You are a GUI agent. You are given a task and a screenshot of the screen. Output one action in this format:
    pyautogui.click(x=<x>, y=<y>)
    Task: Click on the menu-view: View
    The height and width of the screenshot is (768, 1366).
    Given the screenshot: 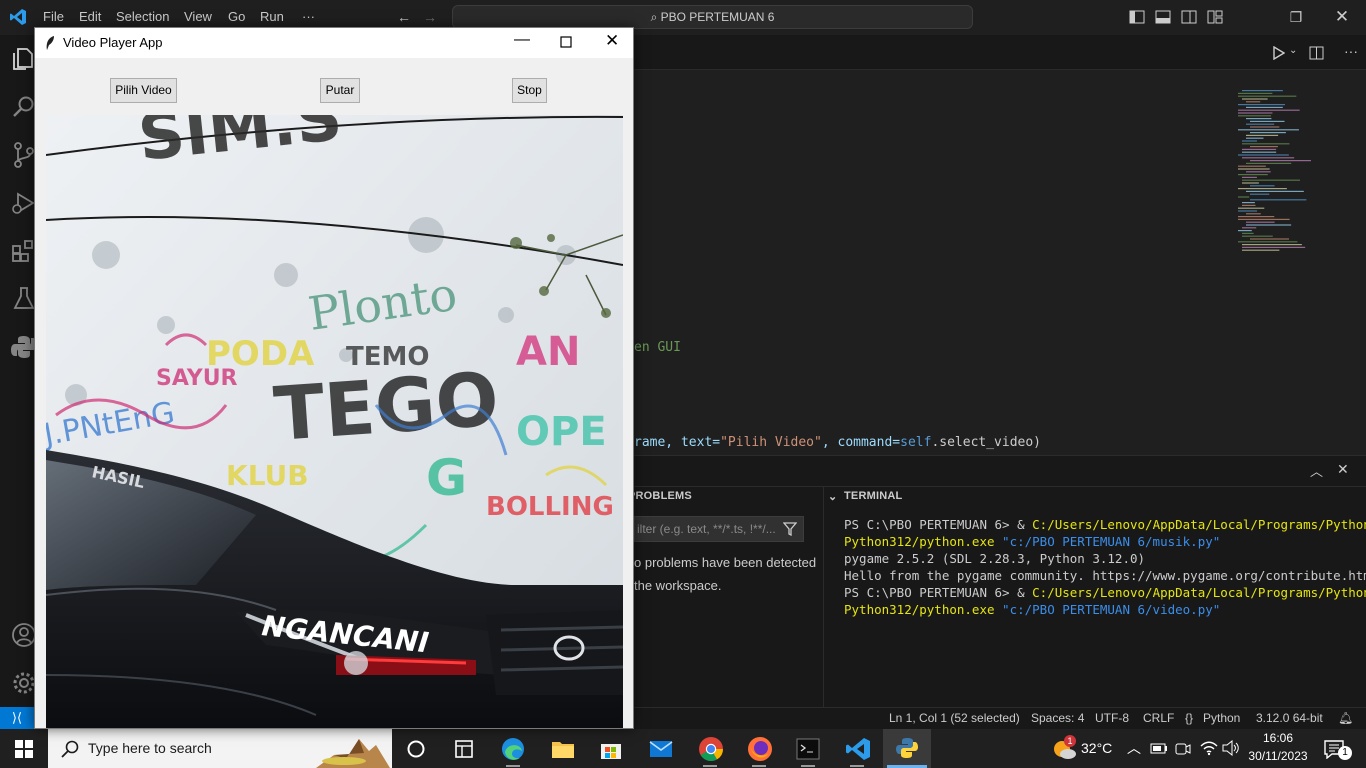 What is the action you would take?
    pyautogui.click(x=198, y=16)
    